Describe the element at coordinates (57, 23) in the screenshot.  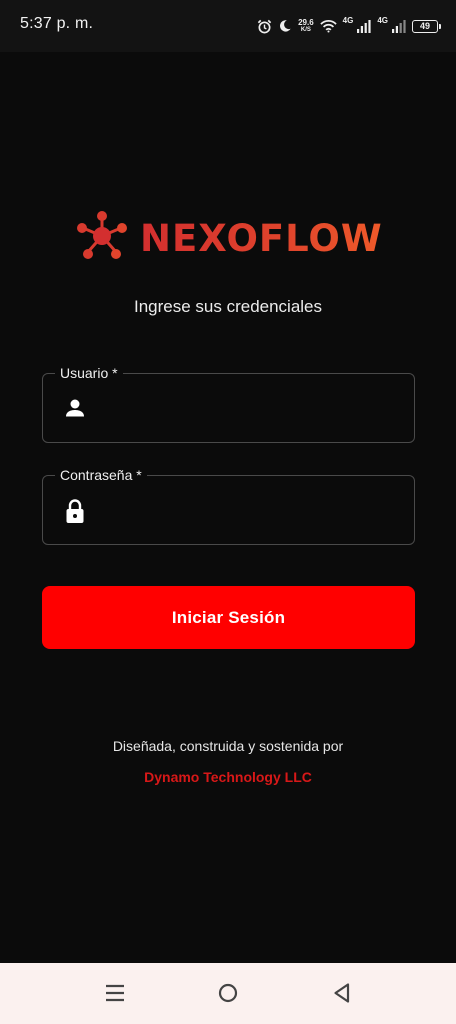
I see `status-time: 5:37 p. m.` at that location.